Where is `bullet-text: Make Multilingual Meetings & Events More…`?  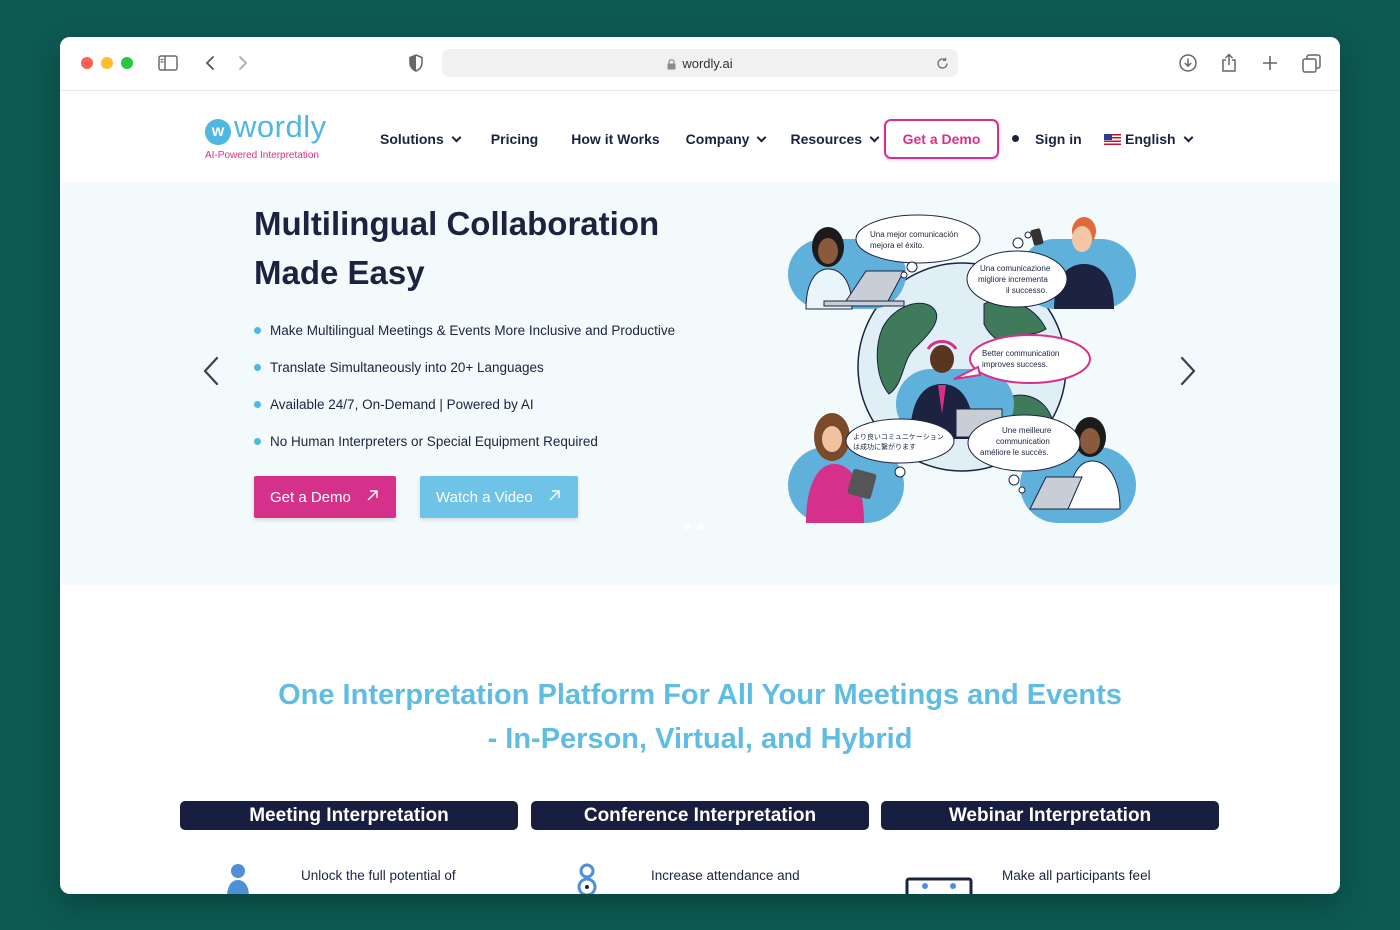
bullet-text: Make Multilingual Meetings & Events More… is located at coordinates (473, 330).